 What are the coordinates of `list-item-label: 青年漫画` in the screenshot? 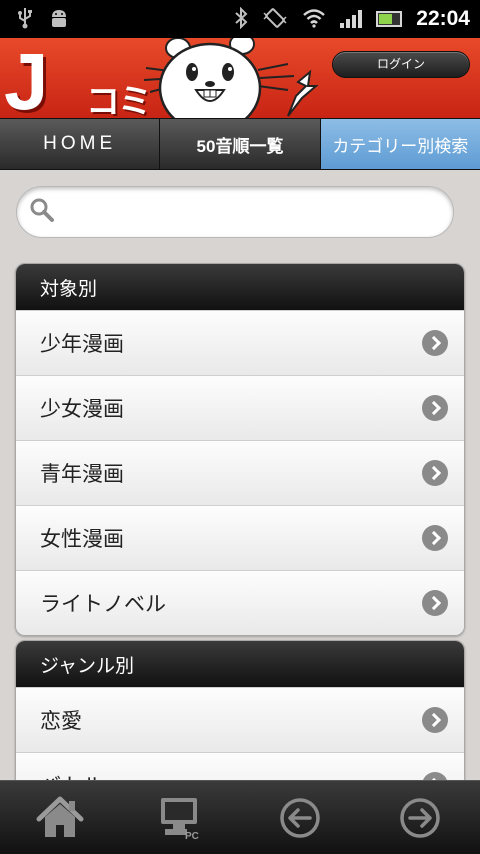 It's located at (82, 474).